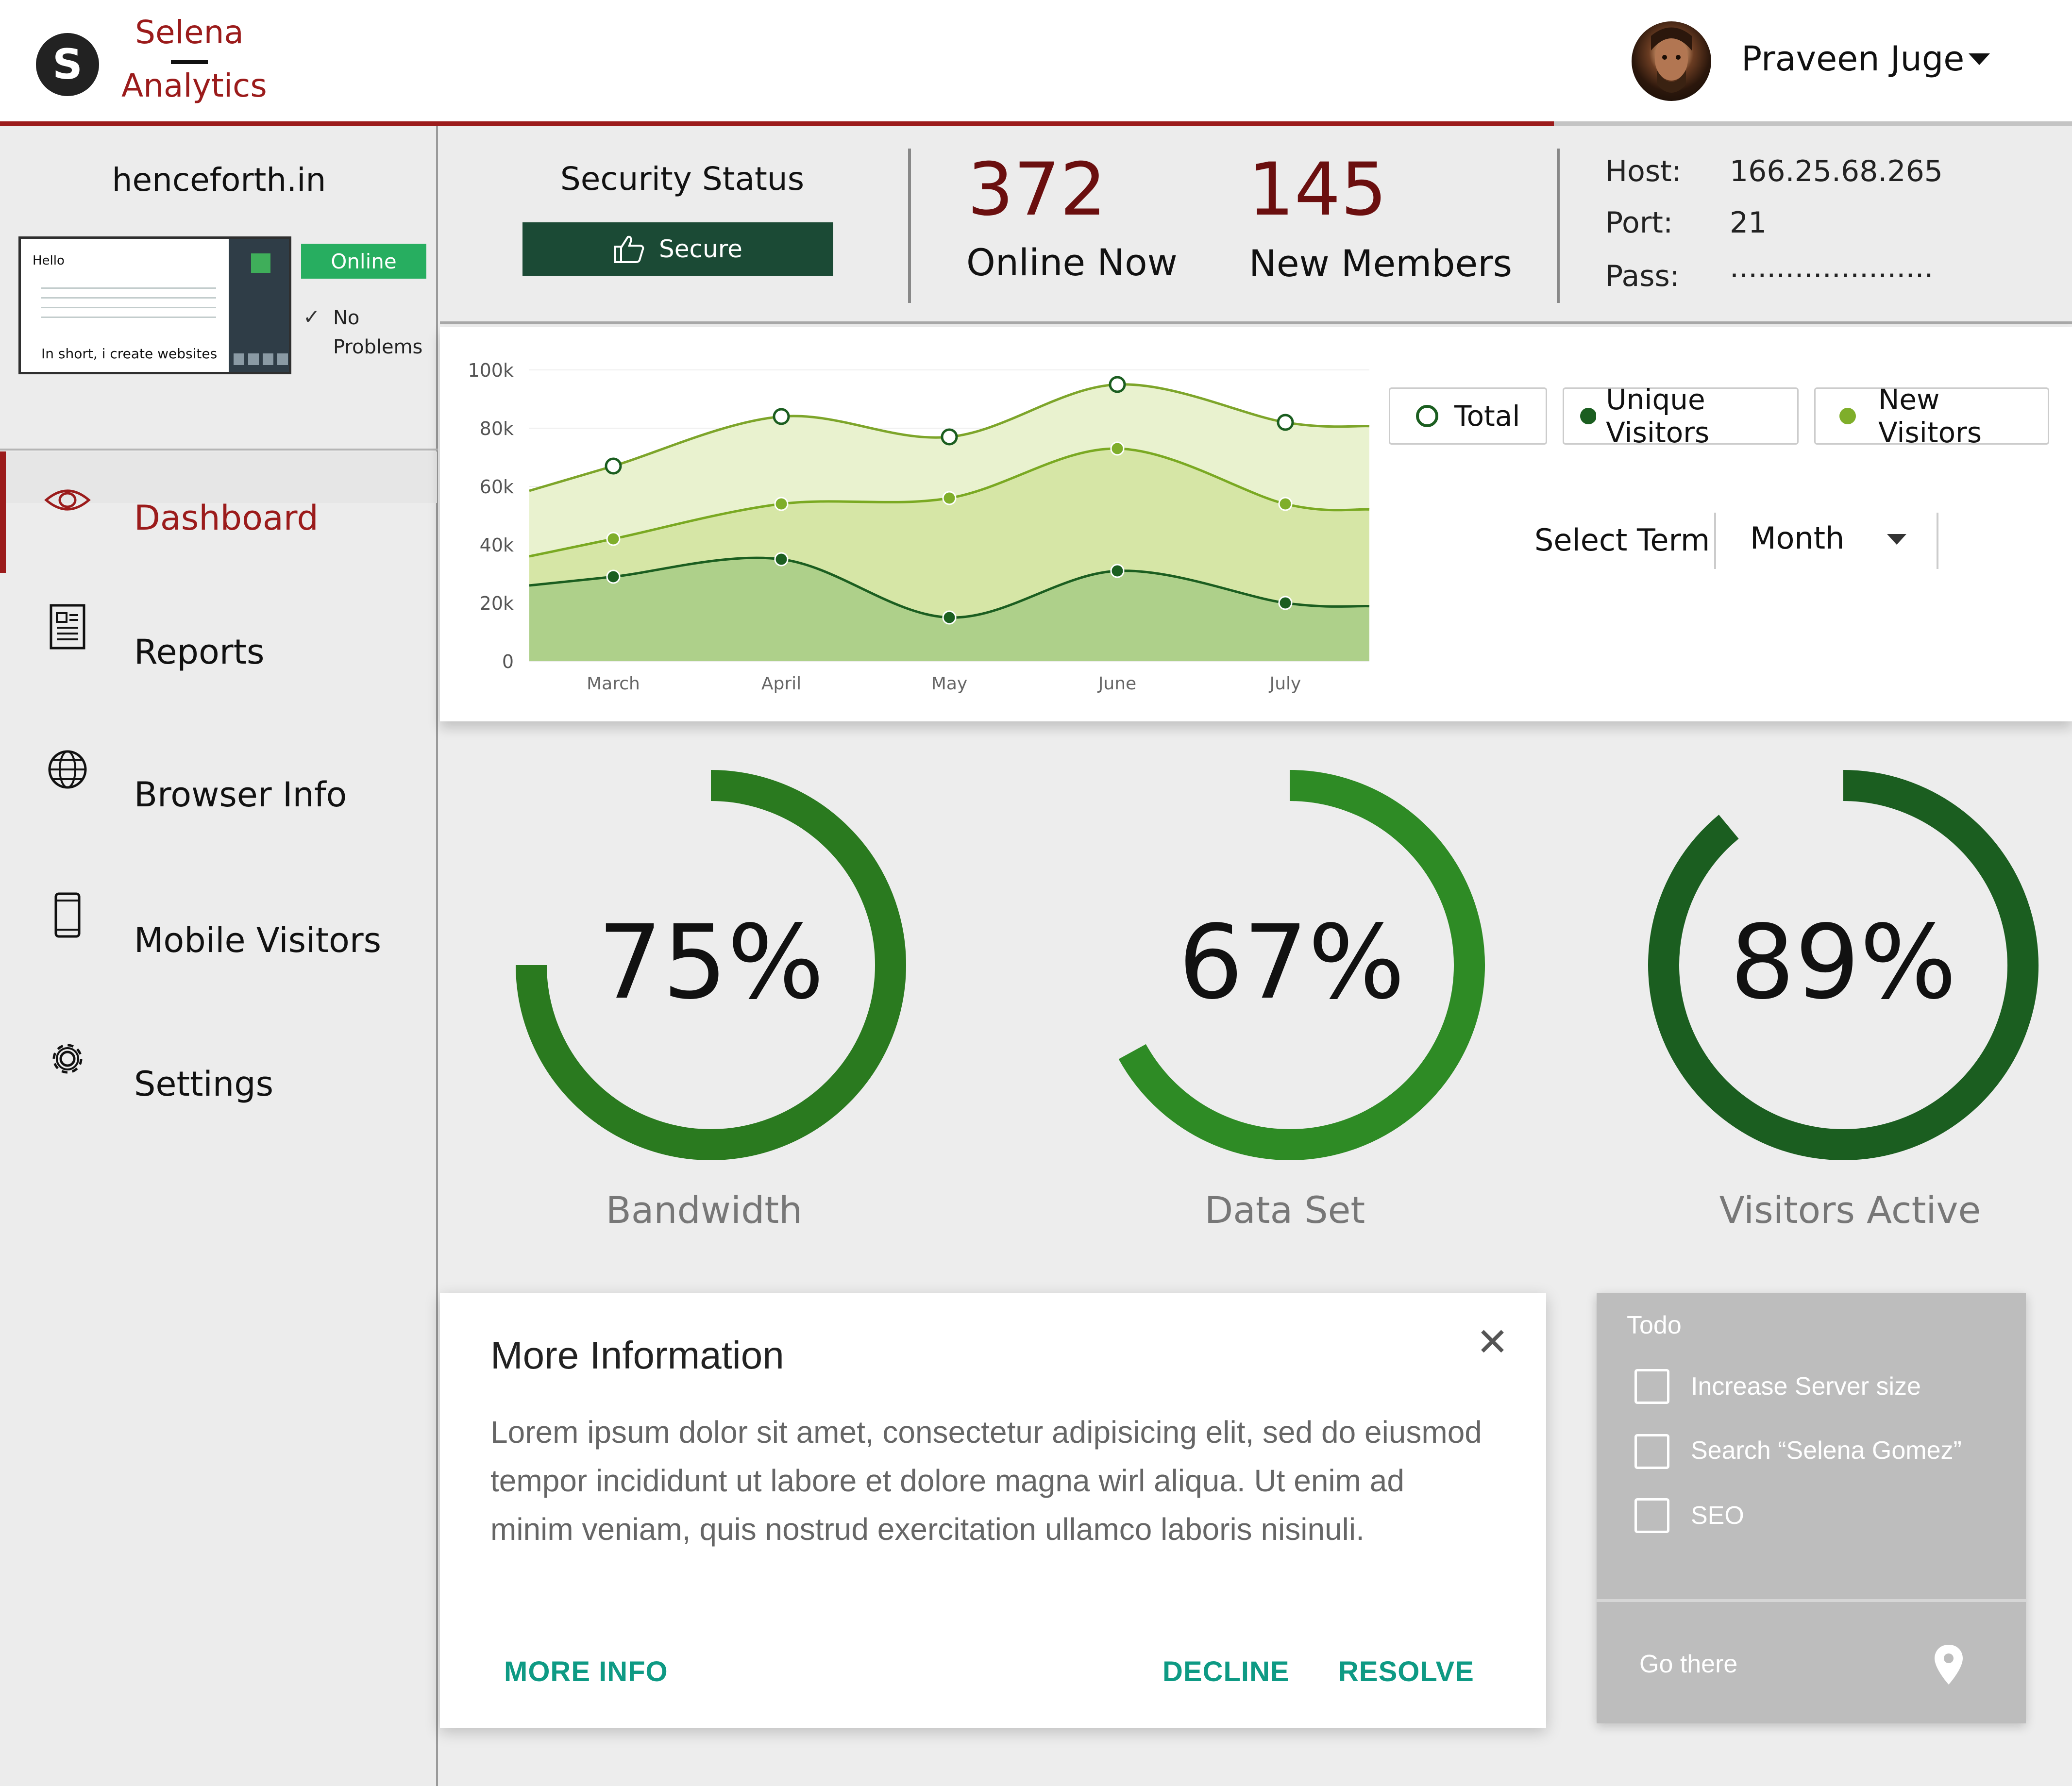 This screenshot has height=1786, width=2072. Describe the element at coordinates (1492, 1342) in the screenshot. I see `close-icon: ✕` at that location.